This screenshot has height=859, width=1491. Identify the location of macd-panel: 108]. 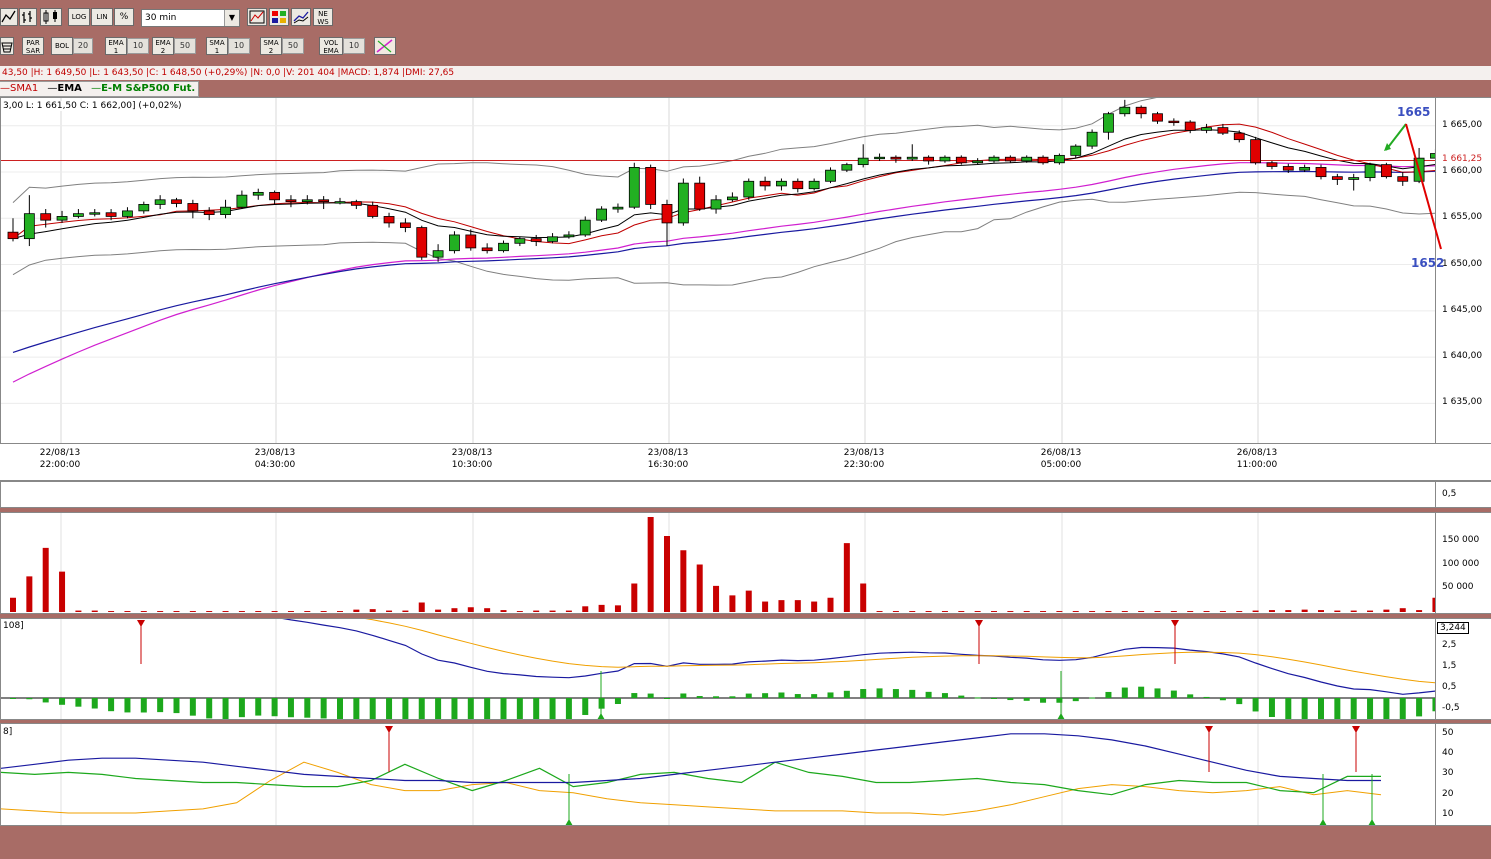
(718, 669).